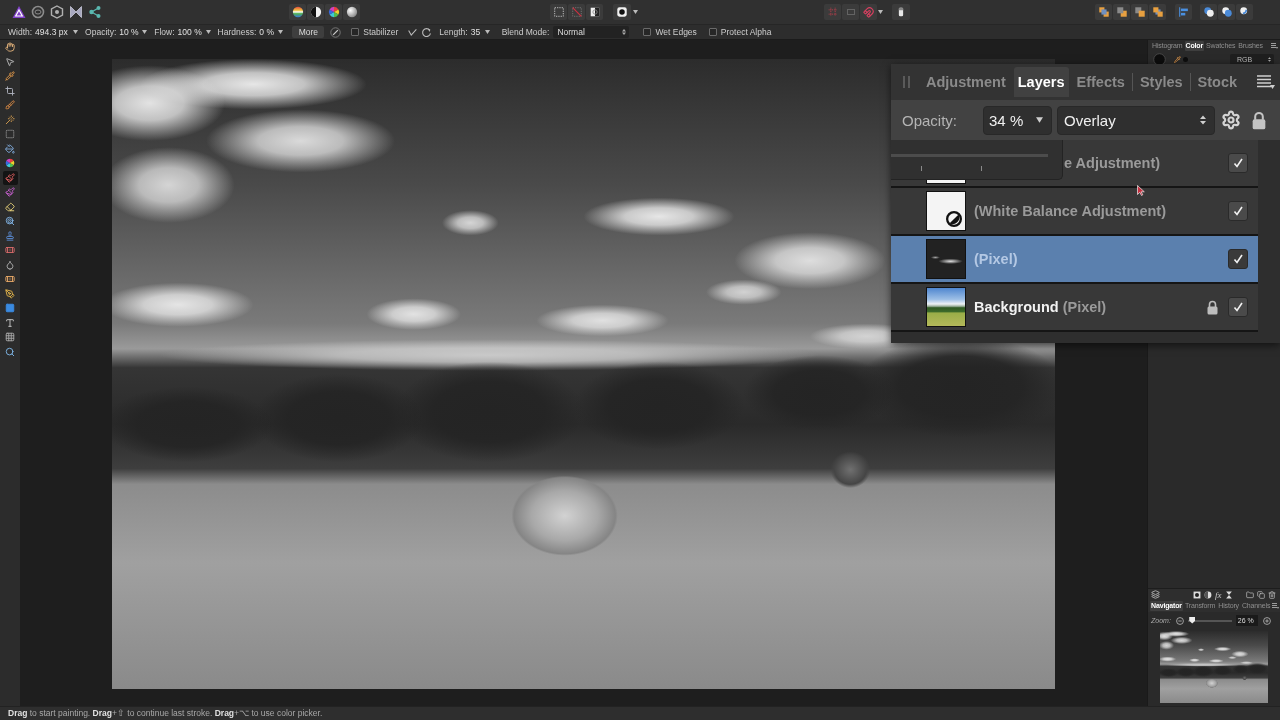 This screenshot has width=1280, height=720. Describe the element at coordinates (76, 12) in the screenshot. I see `bowtie-icon` at that location.